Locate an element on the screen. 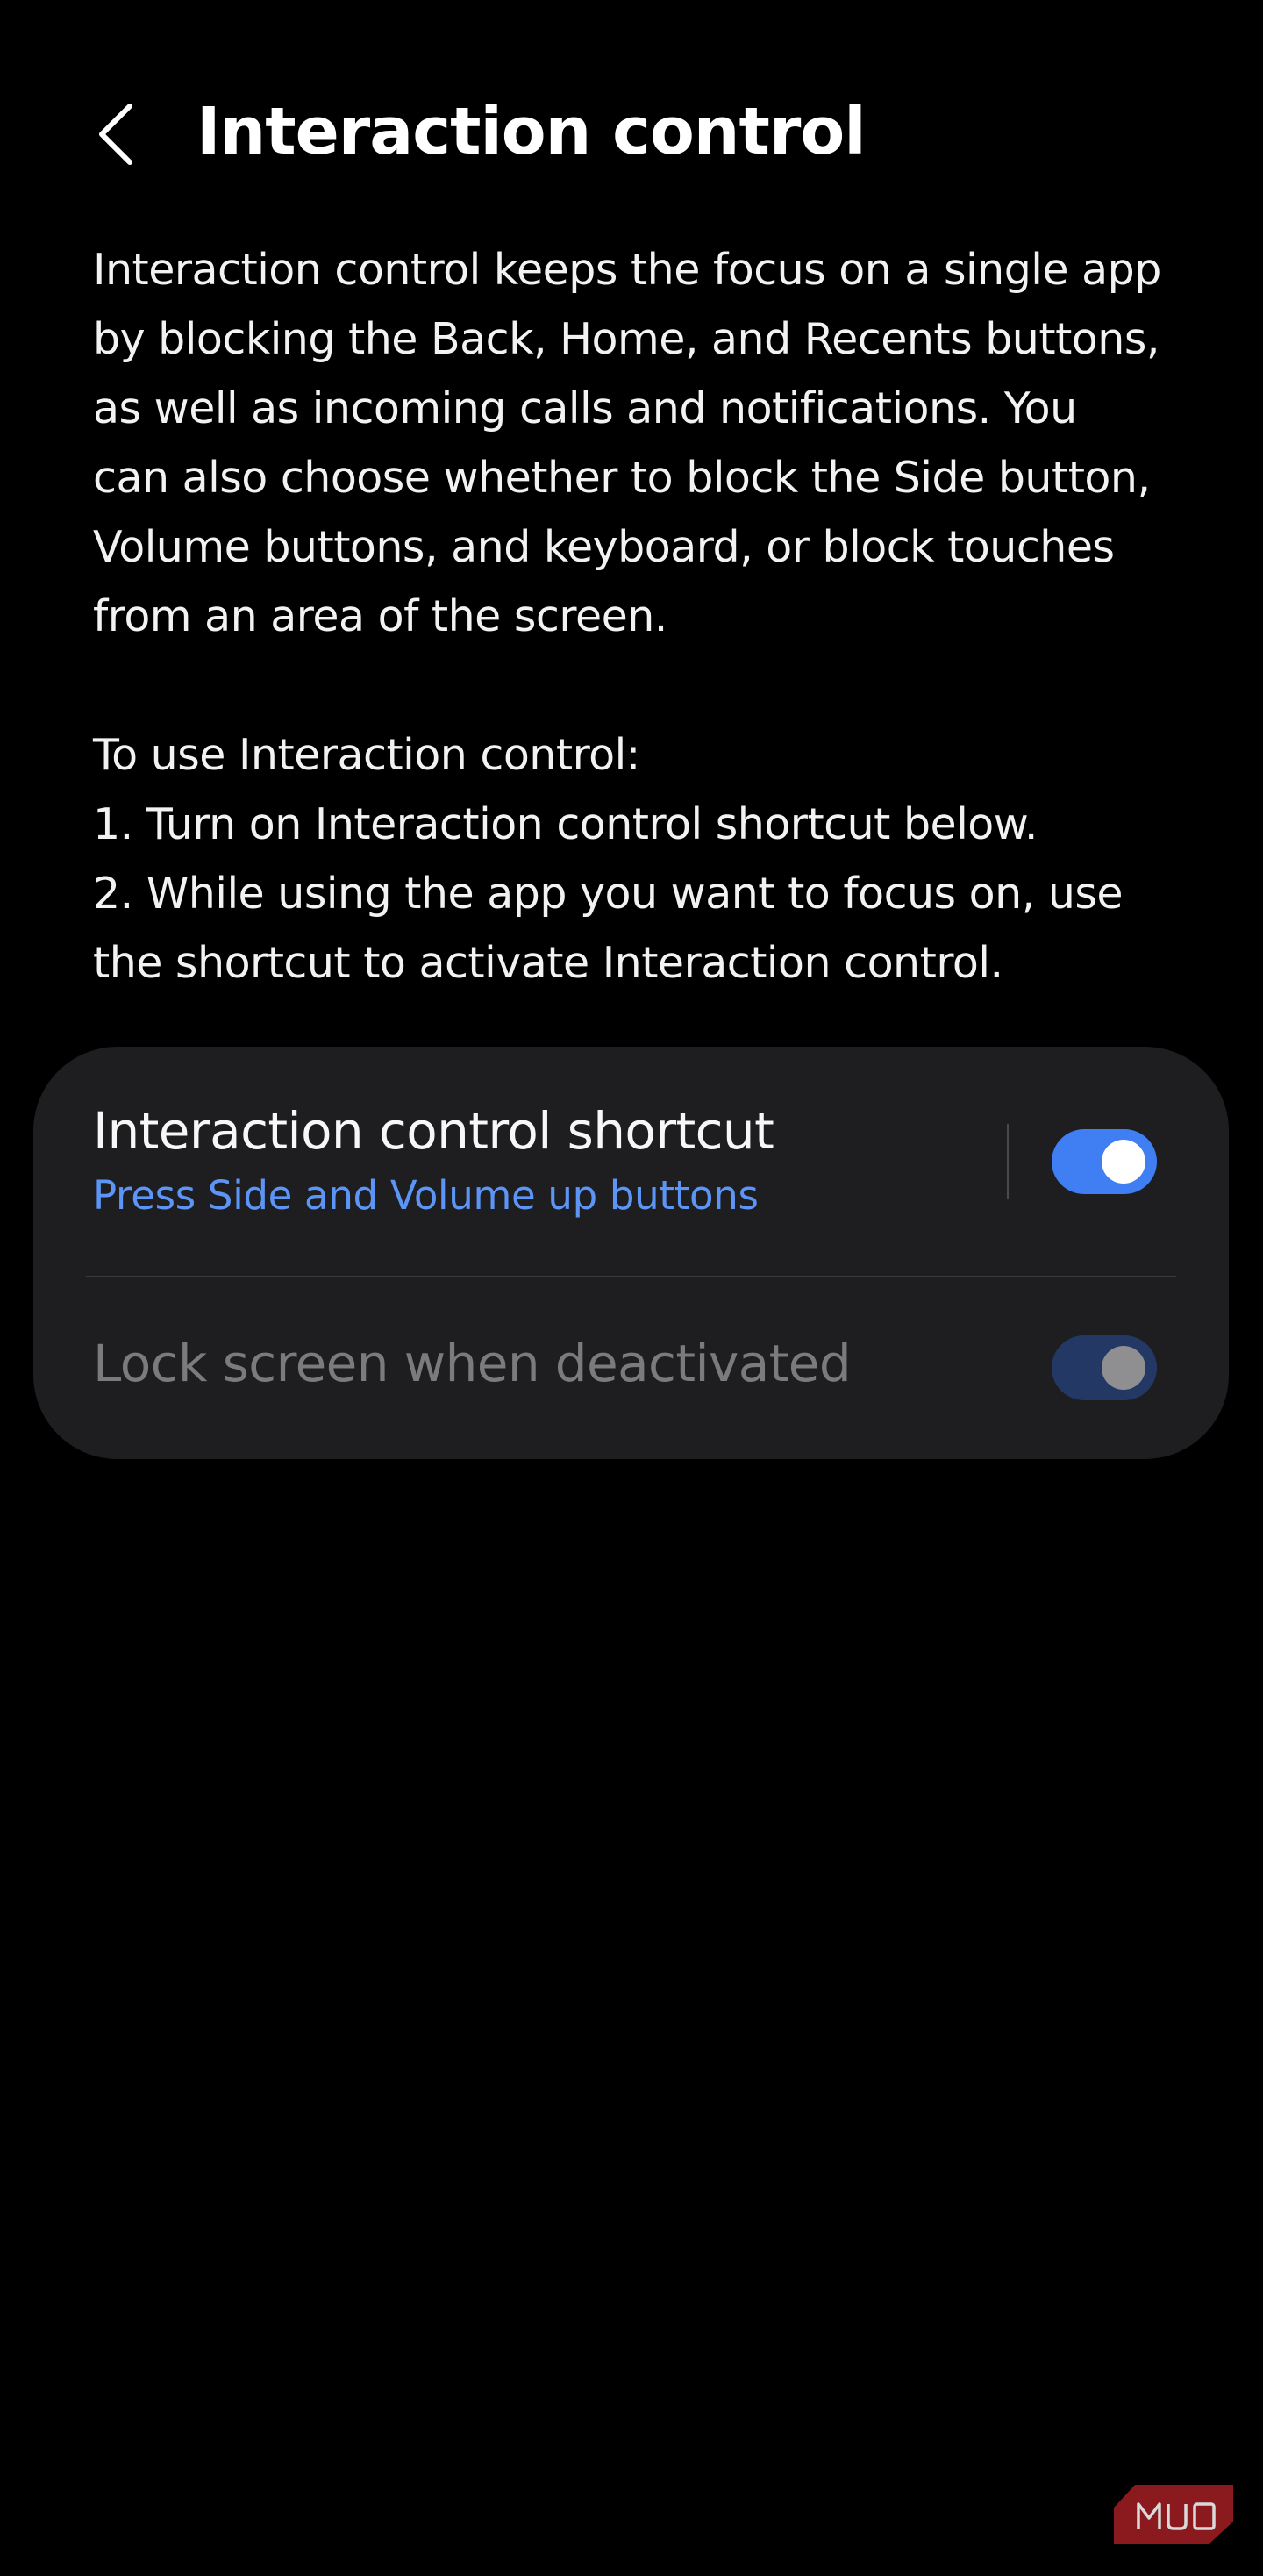  lock-screen-title: Lock screen when deactivated is located at coordinates (472, 1363).